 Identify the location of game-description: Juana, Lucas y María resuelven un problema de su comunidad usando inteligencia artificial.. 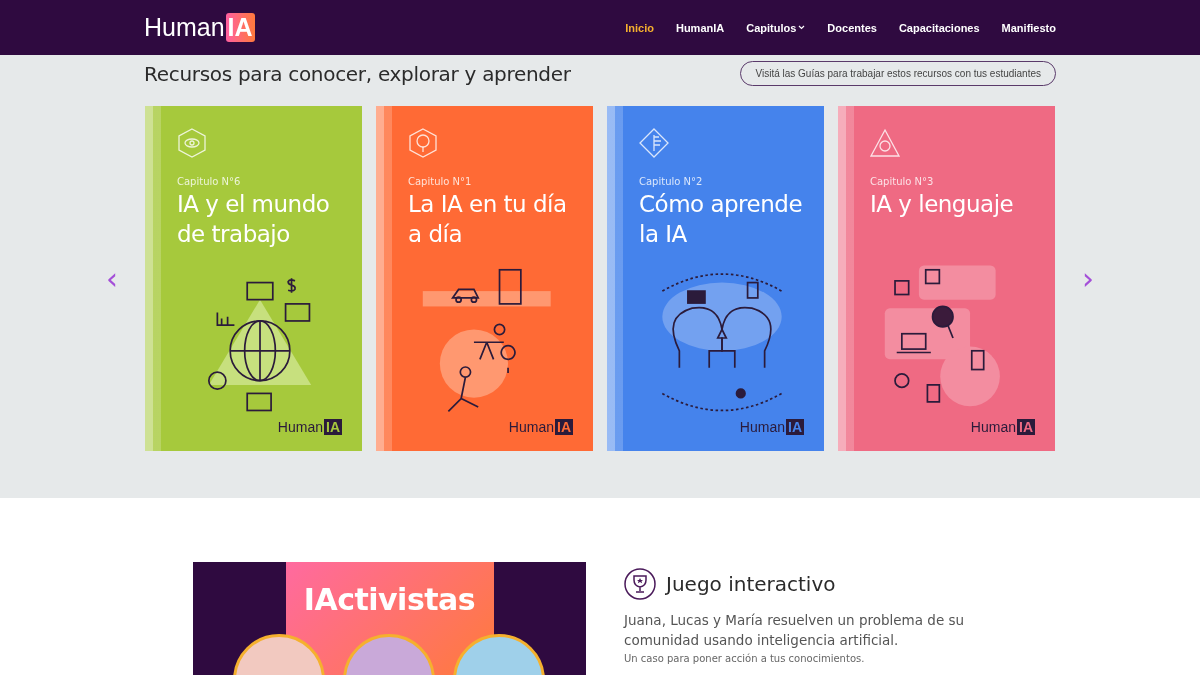
(795, 630).